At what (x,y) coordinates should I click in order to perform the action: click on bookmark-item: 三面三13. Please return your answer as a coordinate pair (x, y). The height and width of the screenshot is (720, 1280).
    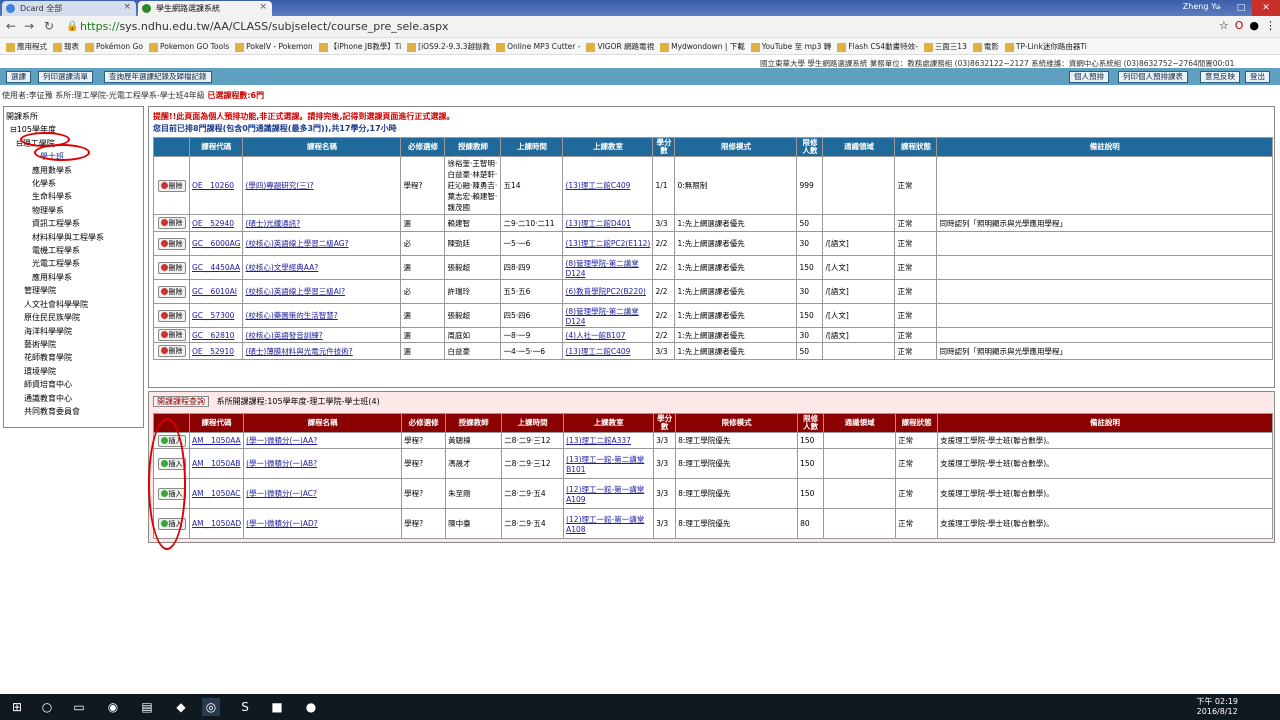
    Looking at the image, I should click on (945, 46).